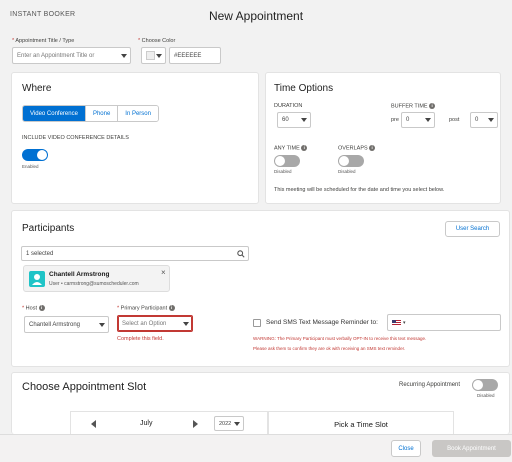 This screenshot has height=462, width=512. Describe the element at coordinates (79, 274) in the screenshot. I see `chip-name: Chantell Armstrong` at that location.